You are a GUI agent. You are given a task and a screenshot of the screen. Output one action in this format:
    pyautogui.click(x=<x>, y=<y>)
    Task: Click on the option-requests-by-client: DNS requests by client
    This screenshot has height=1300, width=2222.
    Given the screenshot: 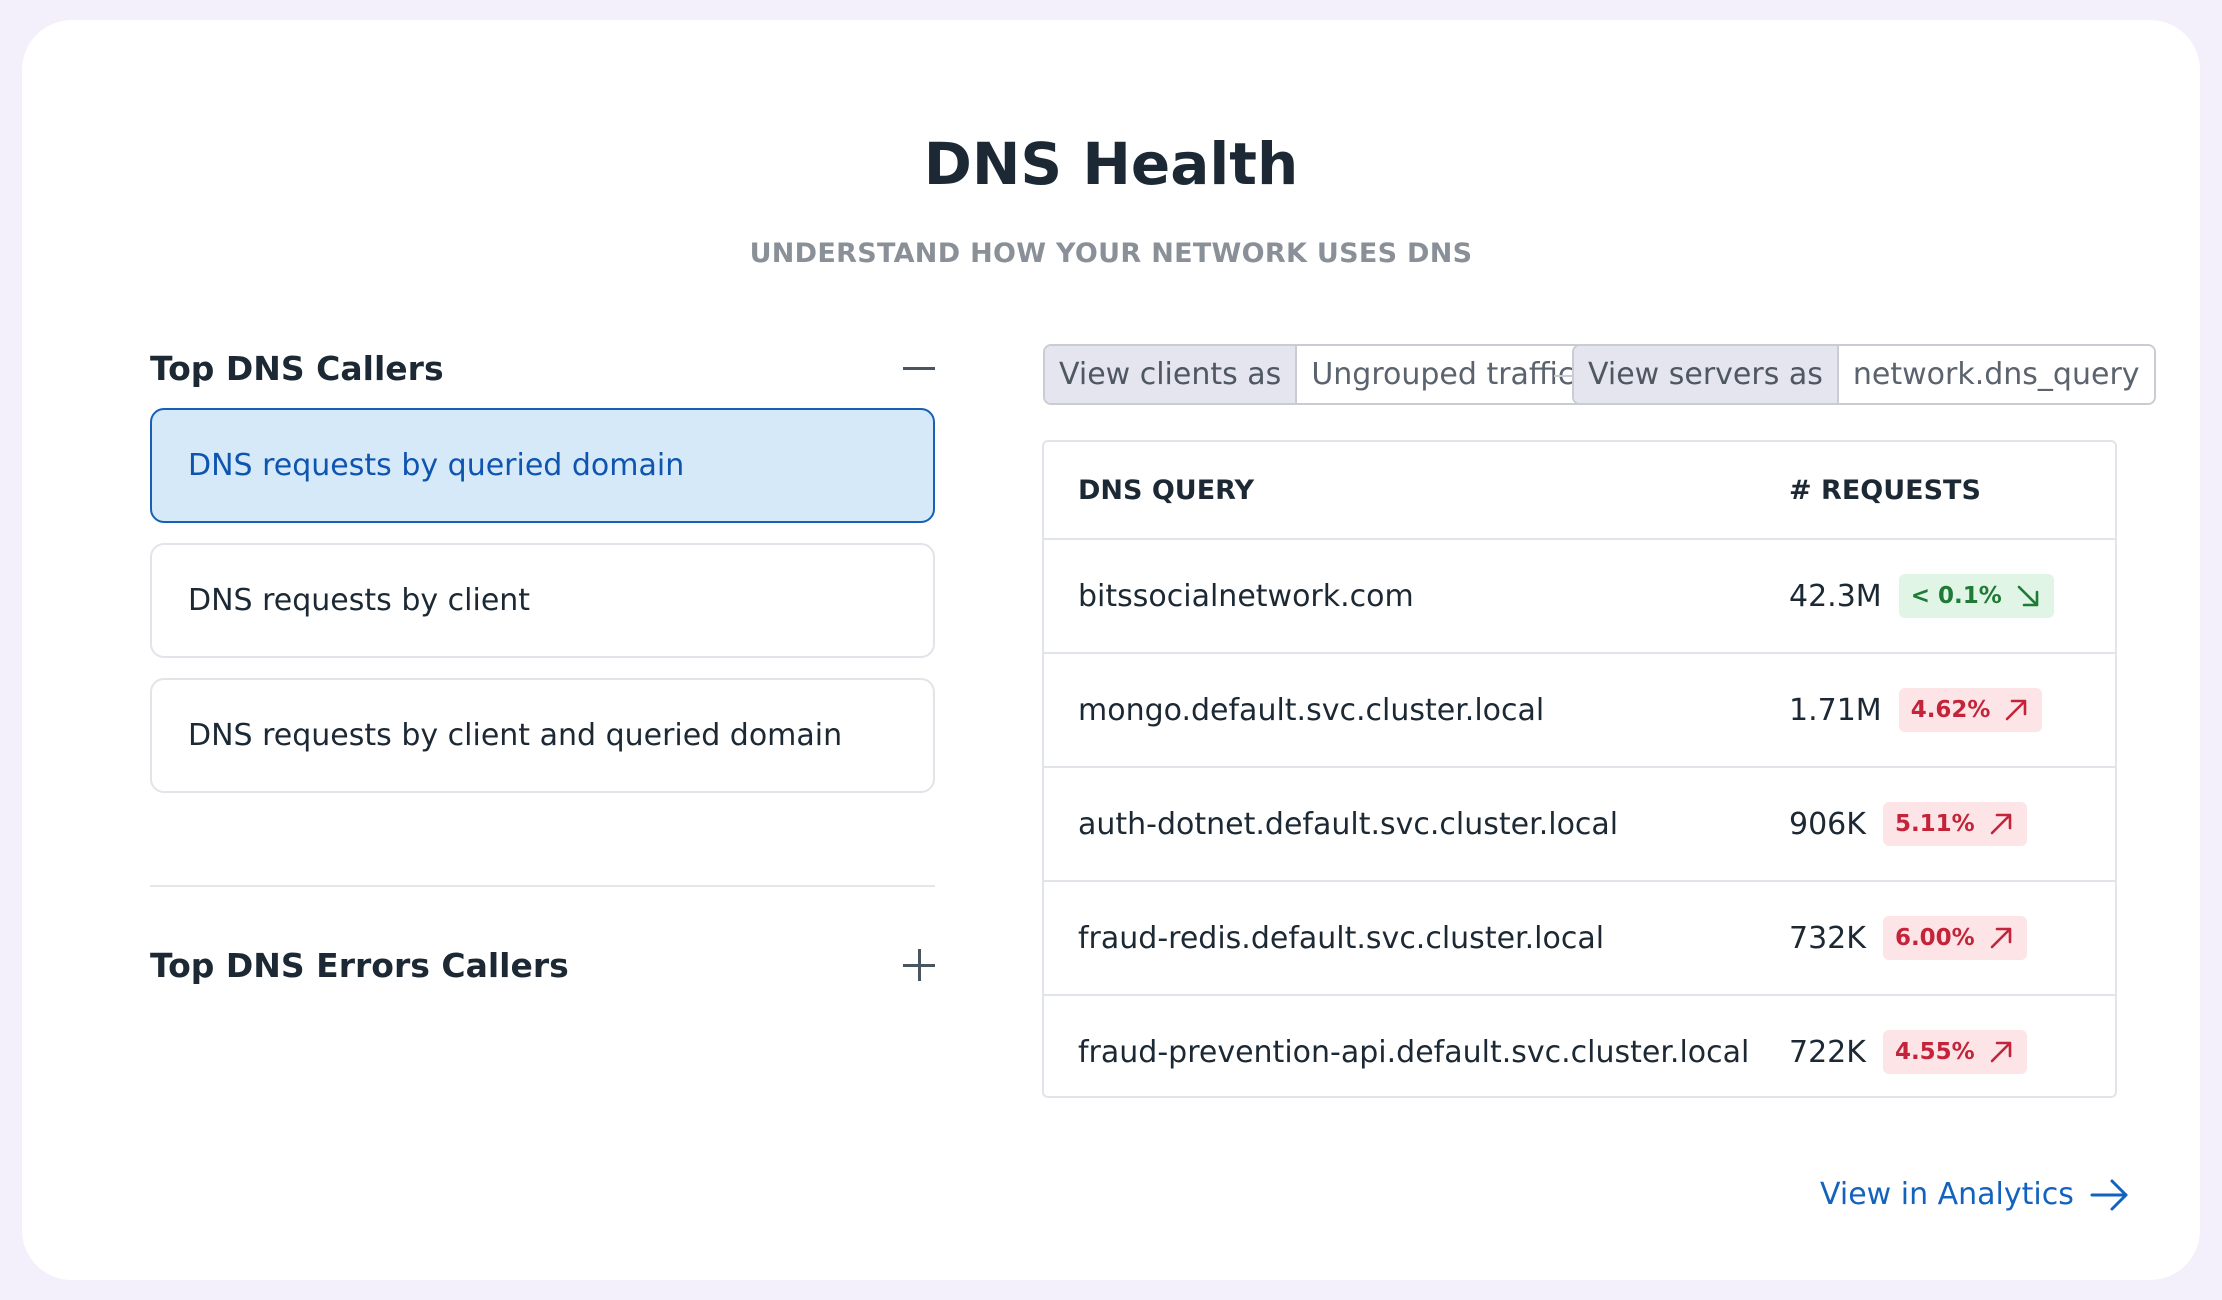 What is the action you would take?
    pyautogui.click(x=542, y=600)
    